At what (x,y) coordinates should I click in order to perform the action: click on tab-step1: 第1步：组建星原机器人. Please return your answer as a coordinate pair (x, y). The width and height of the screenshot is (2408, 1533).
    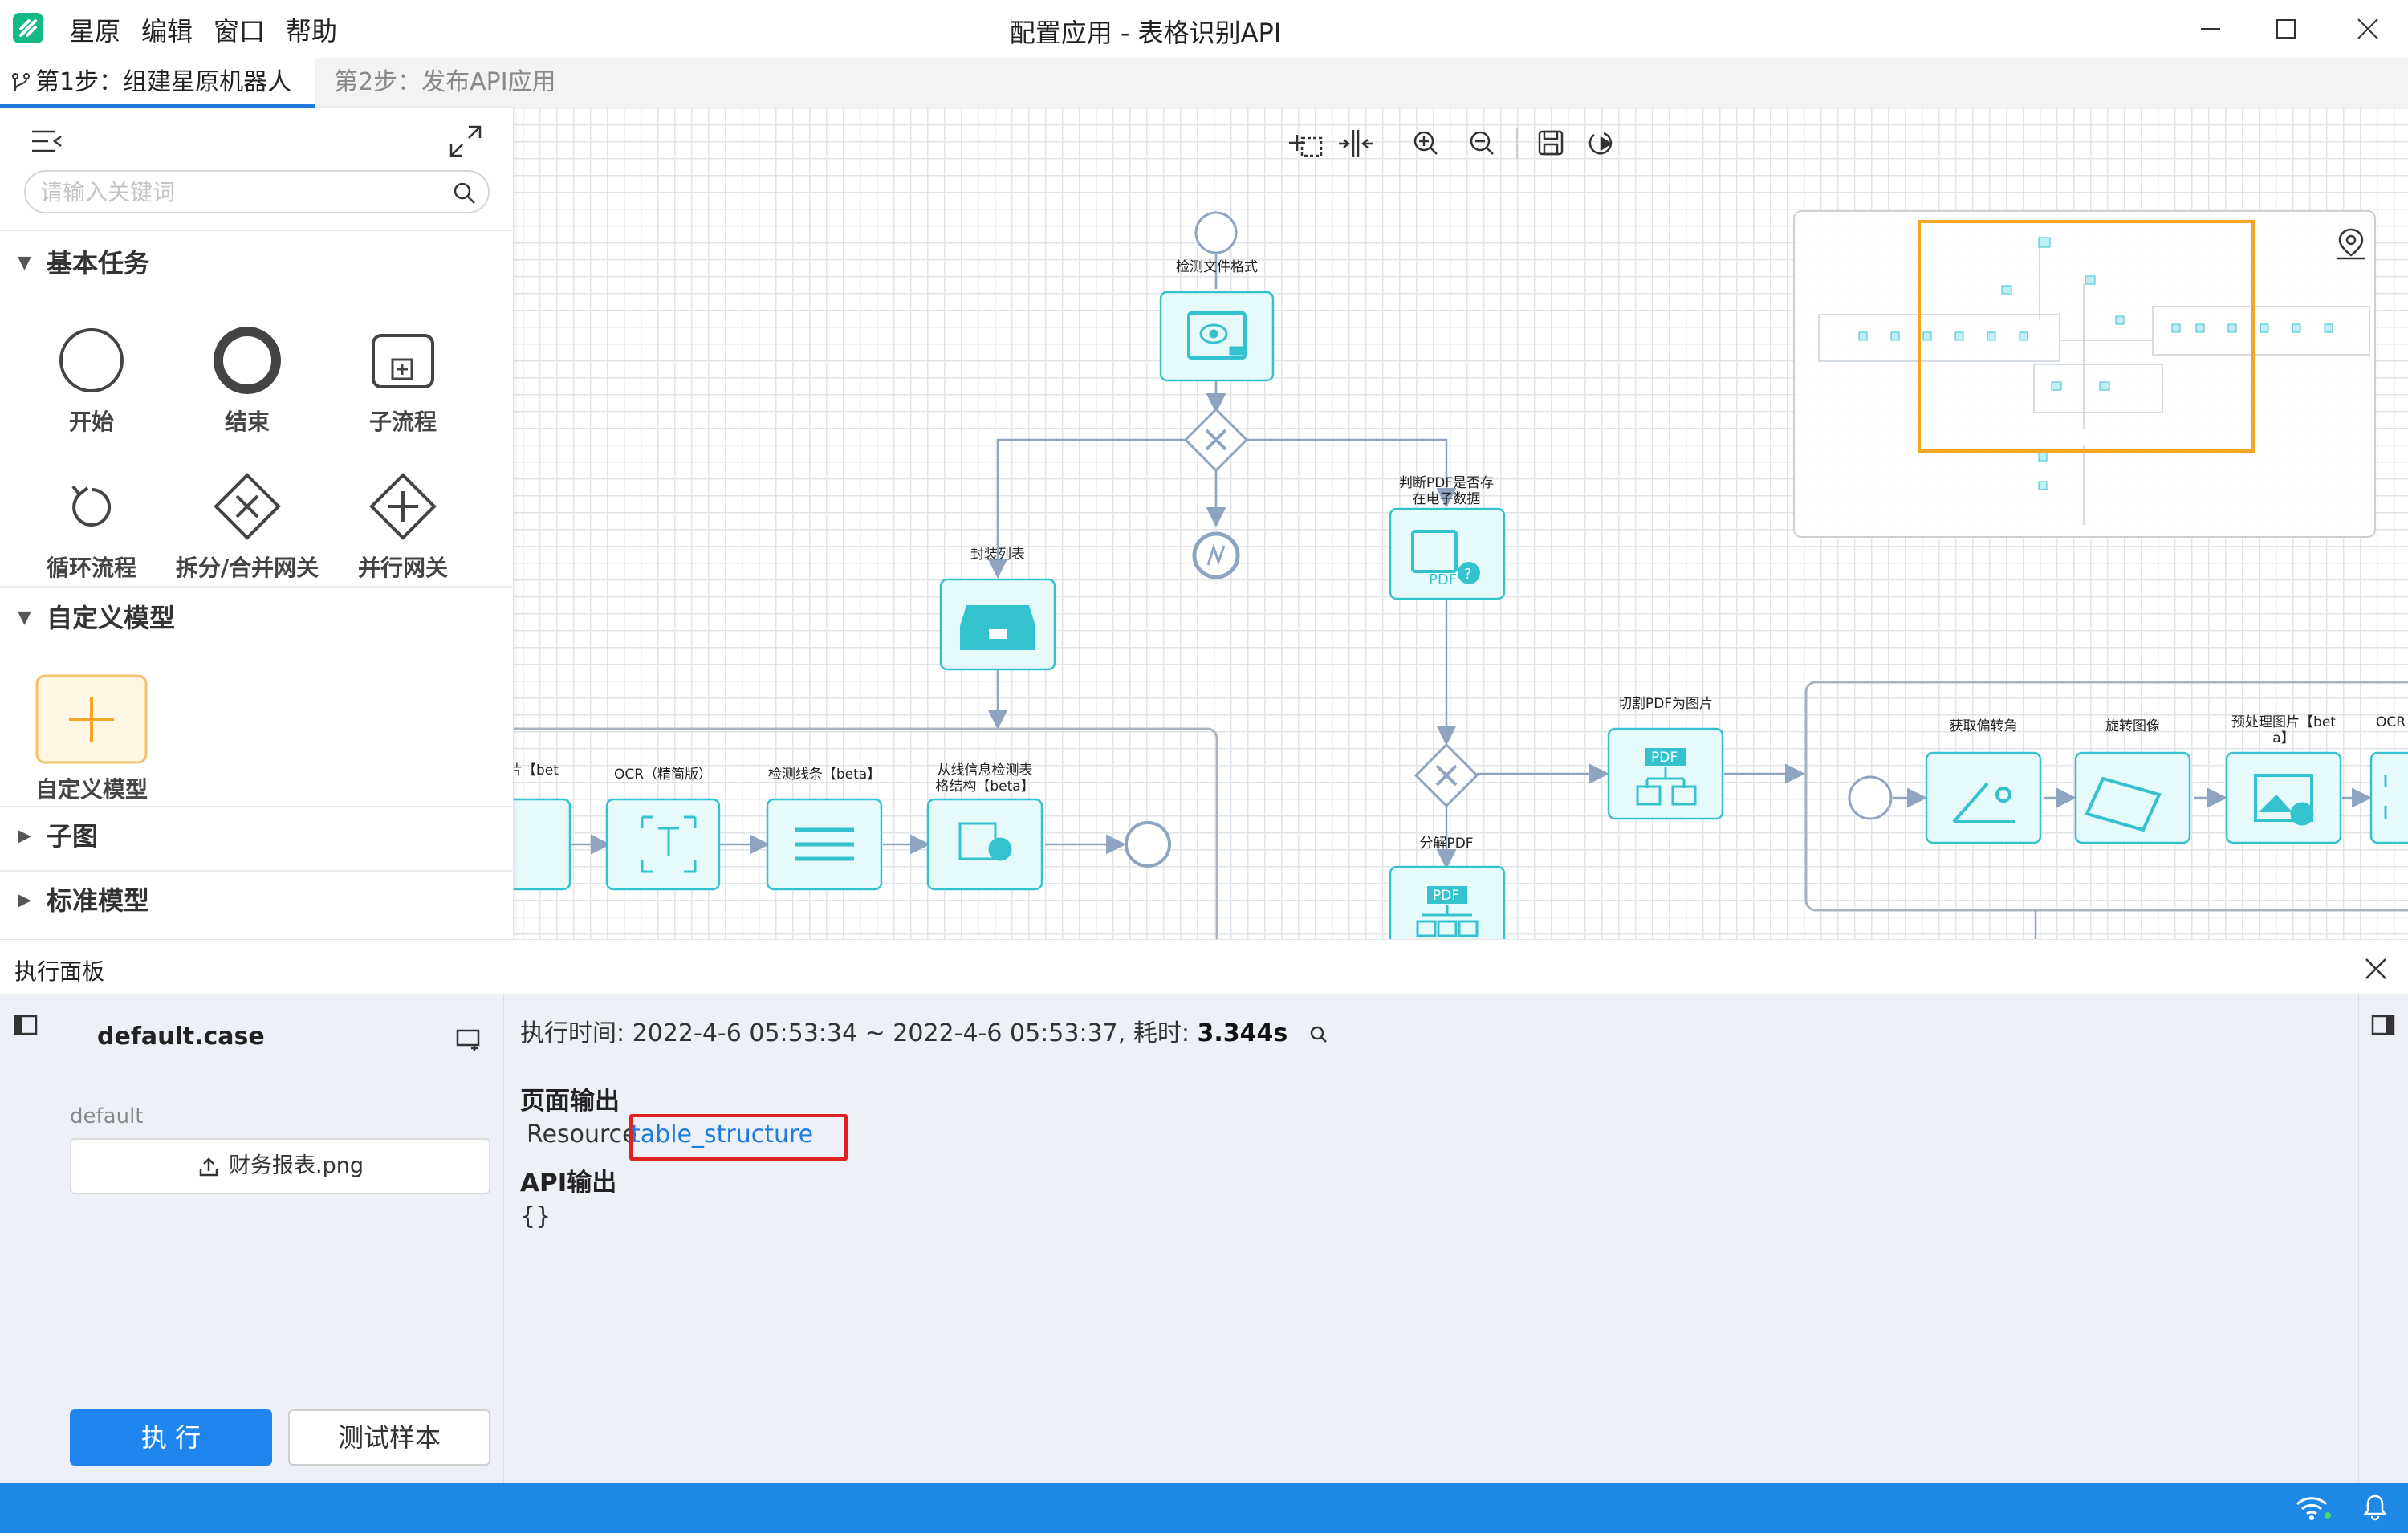
    Looking at the image, I should click on (157, 83).